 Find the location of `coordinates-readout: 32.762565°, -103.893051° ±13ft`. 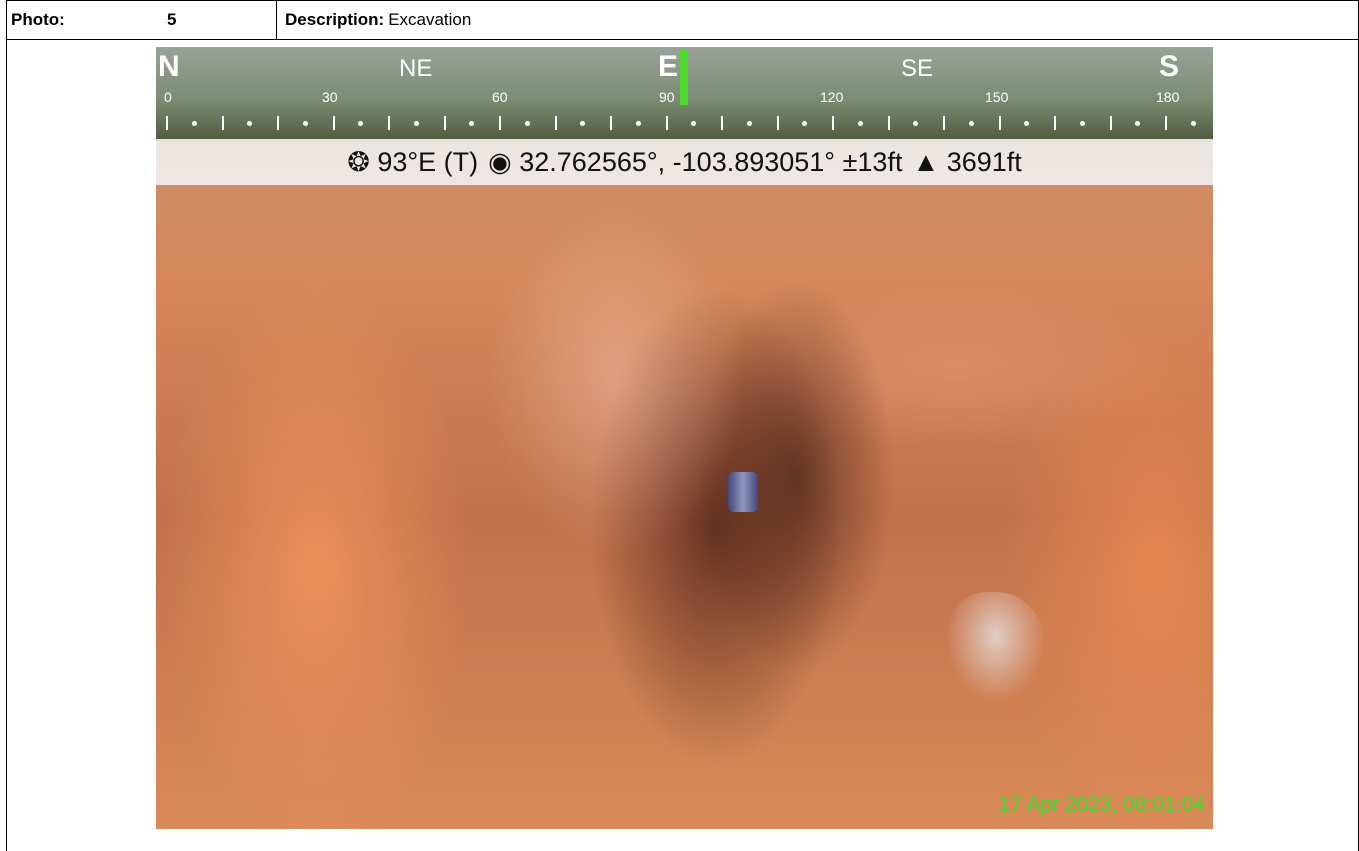

coordinates-readout: 32.762565°, -103.893051° ±13ft is located at coordinates (711, 161).